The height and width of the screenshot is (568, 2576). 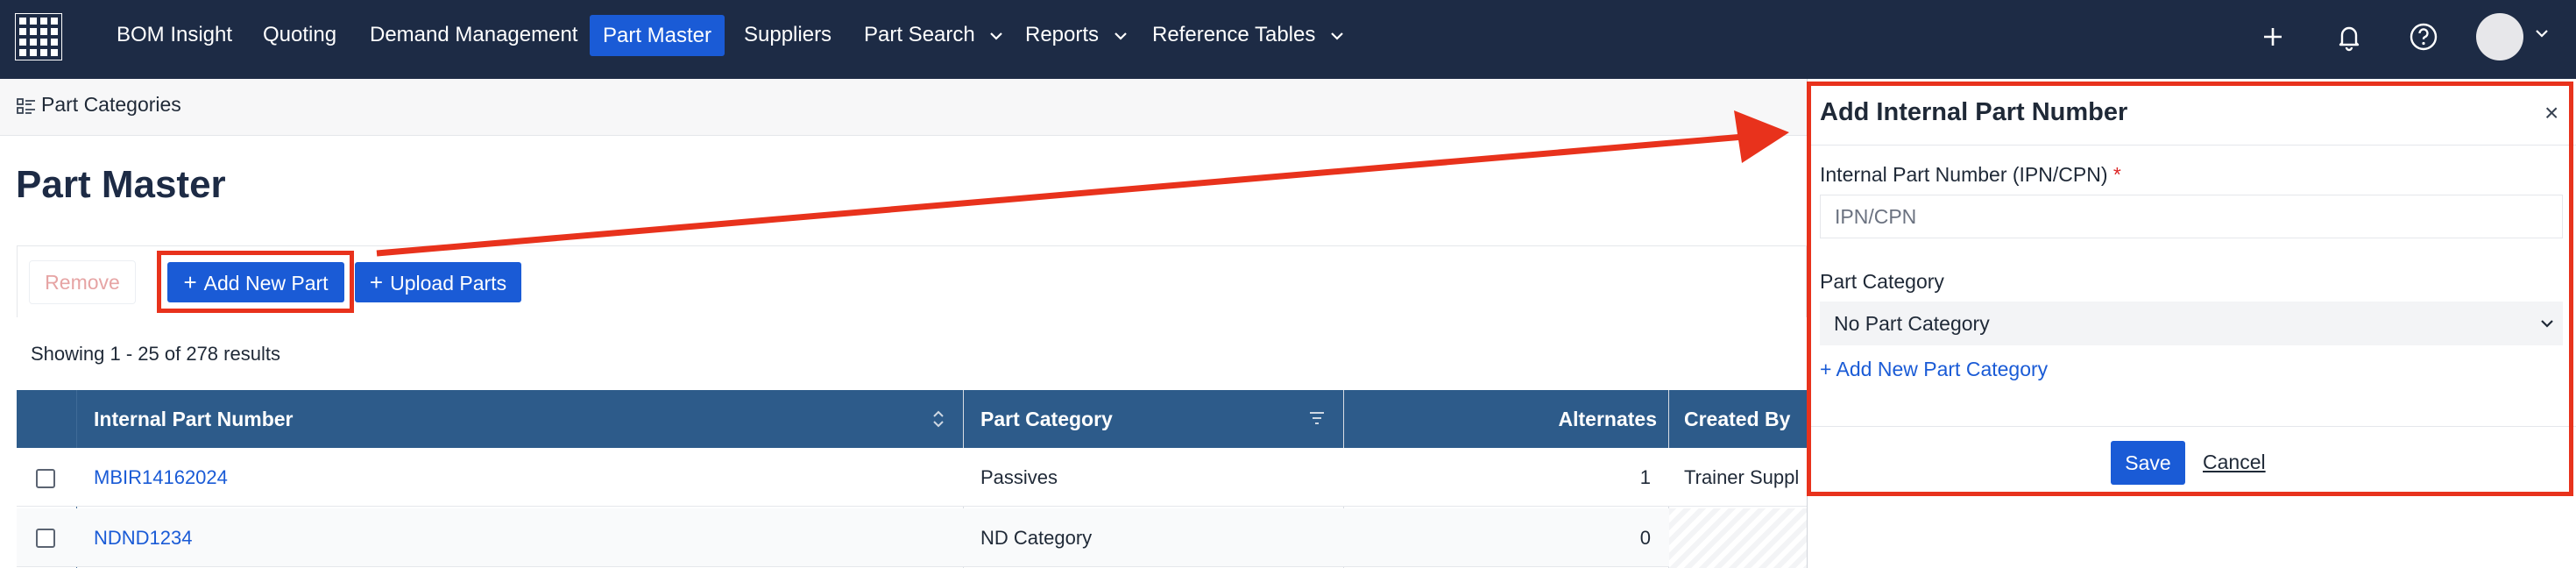 I want to click on annotation-arrow-icon, so click(x=1082, y=184).